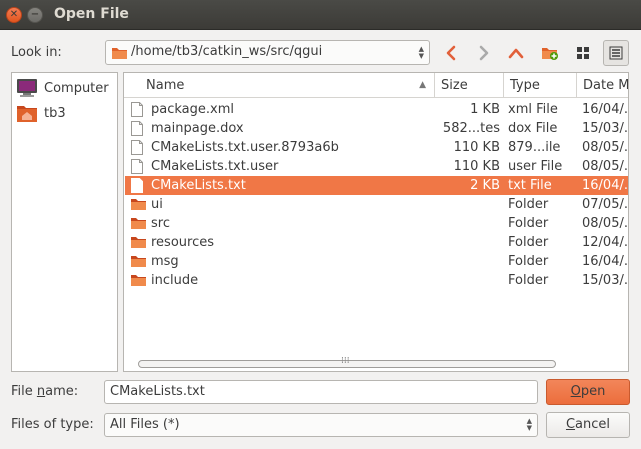  I want to click on column-header-type: Type, so click(540, 85).